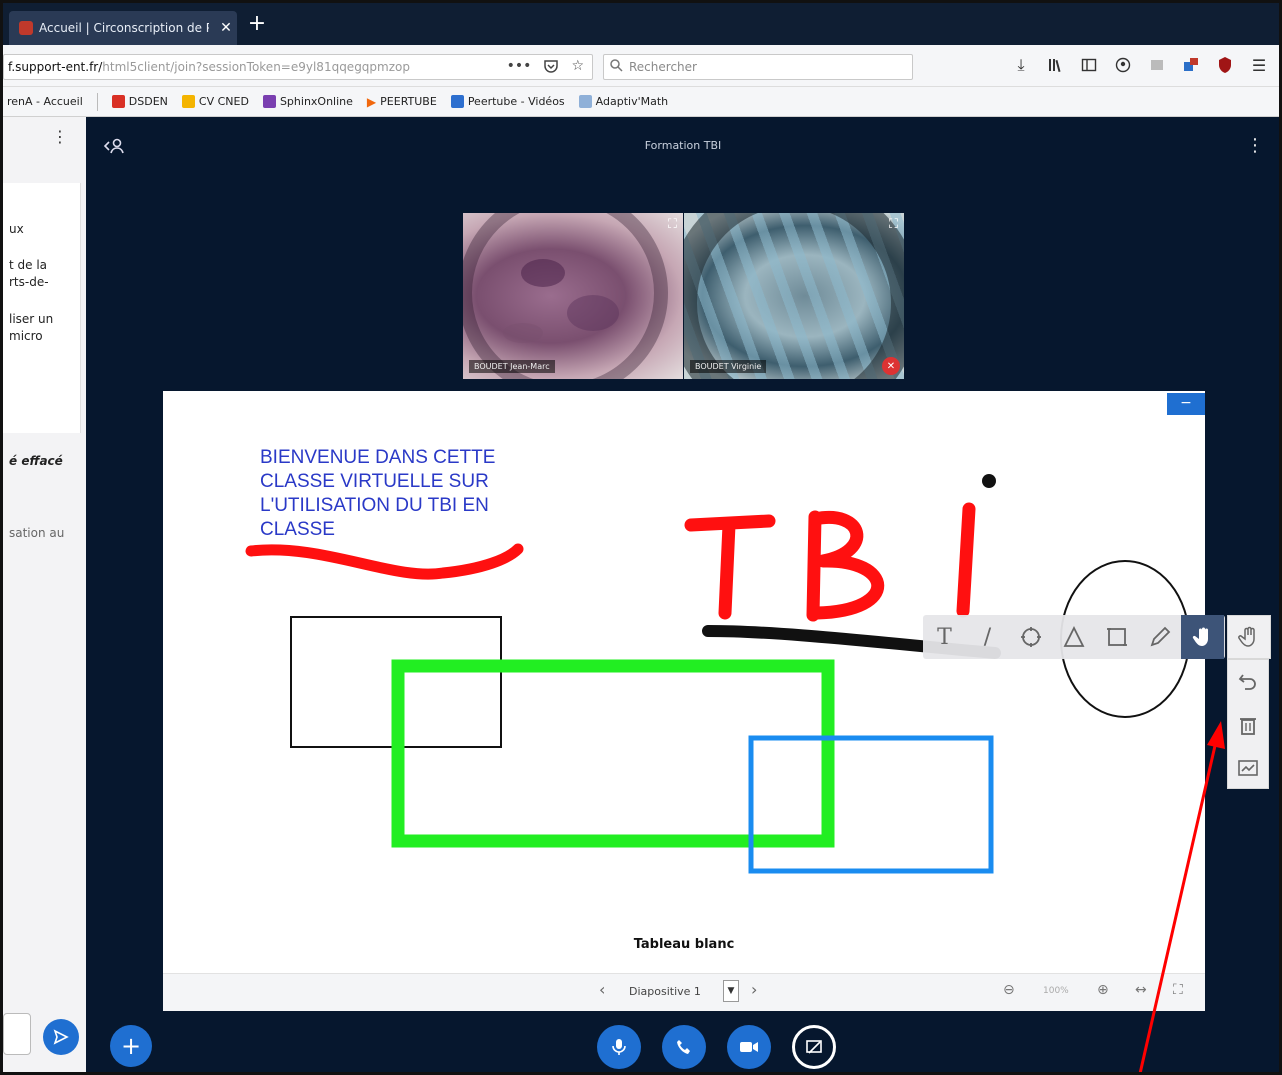  I want to click on previous-slide-button: ‹, so click(602, 989).